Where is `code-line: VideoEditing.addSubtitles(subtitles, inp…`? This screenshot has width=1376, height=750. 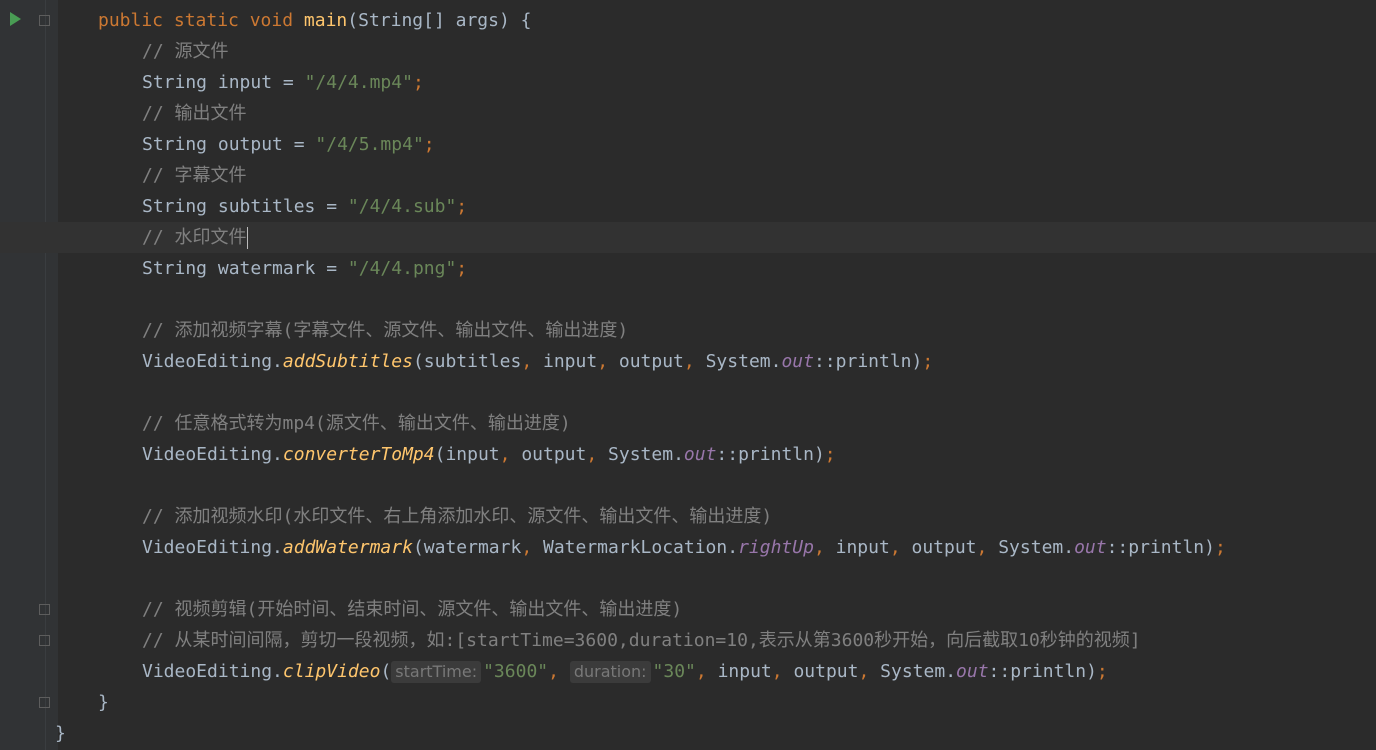 code-line: VideoEditing.addSubtitles(subtitles, inp… is located at coordinates (688, 361).